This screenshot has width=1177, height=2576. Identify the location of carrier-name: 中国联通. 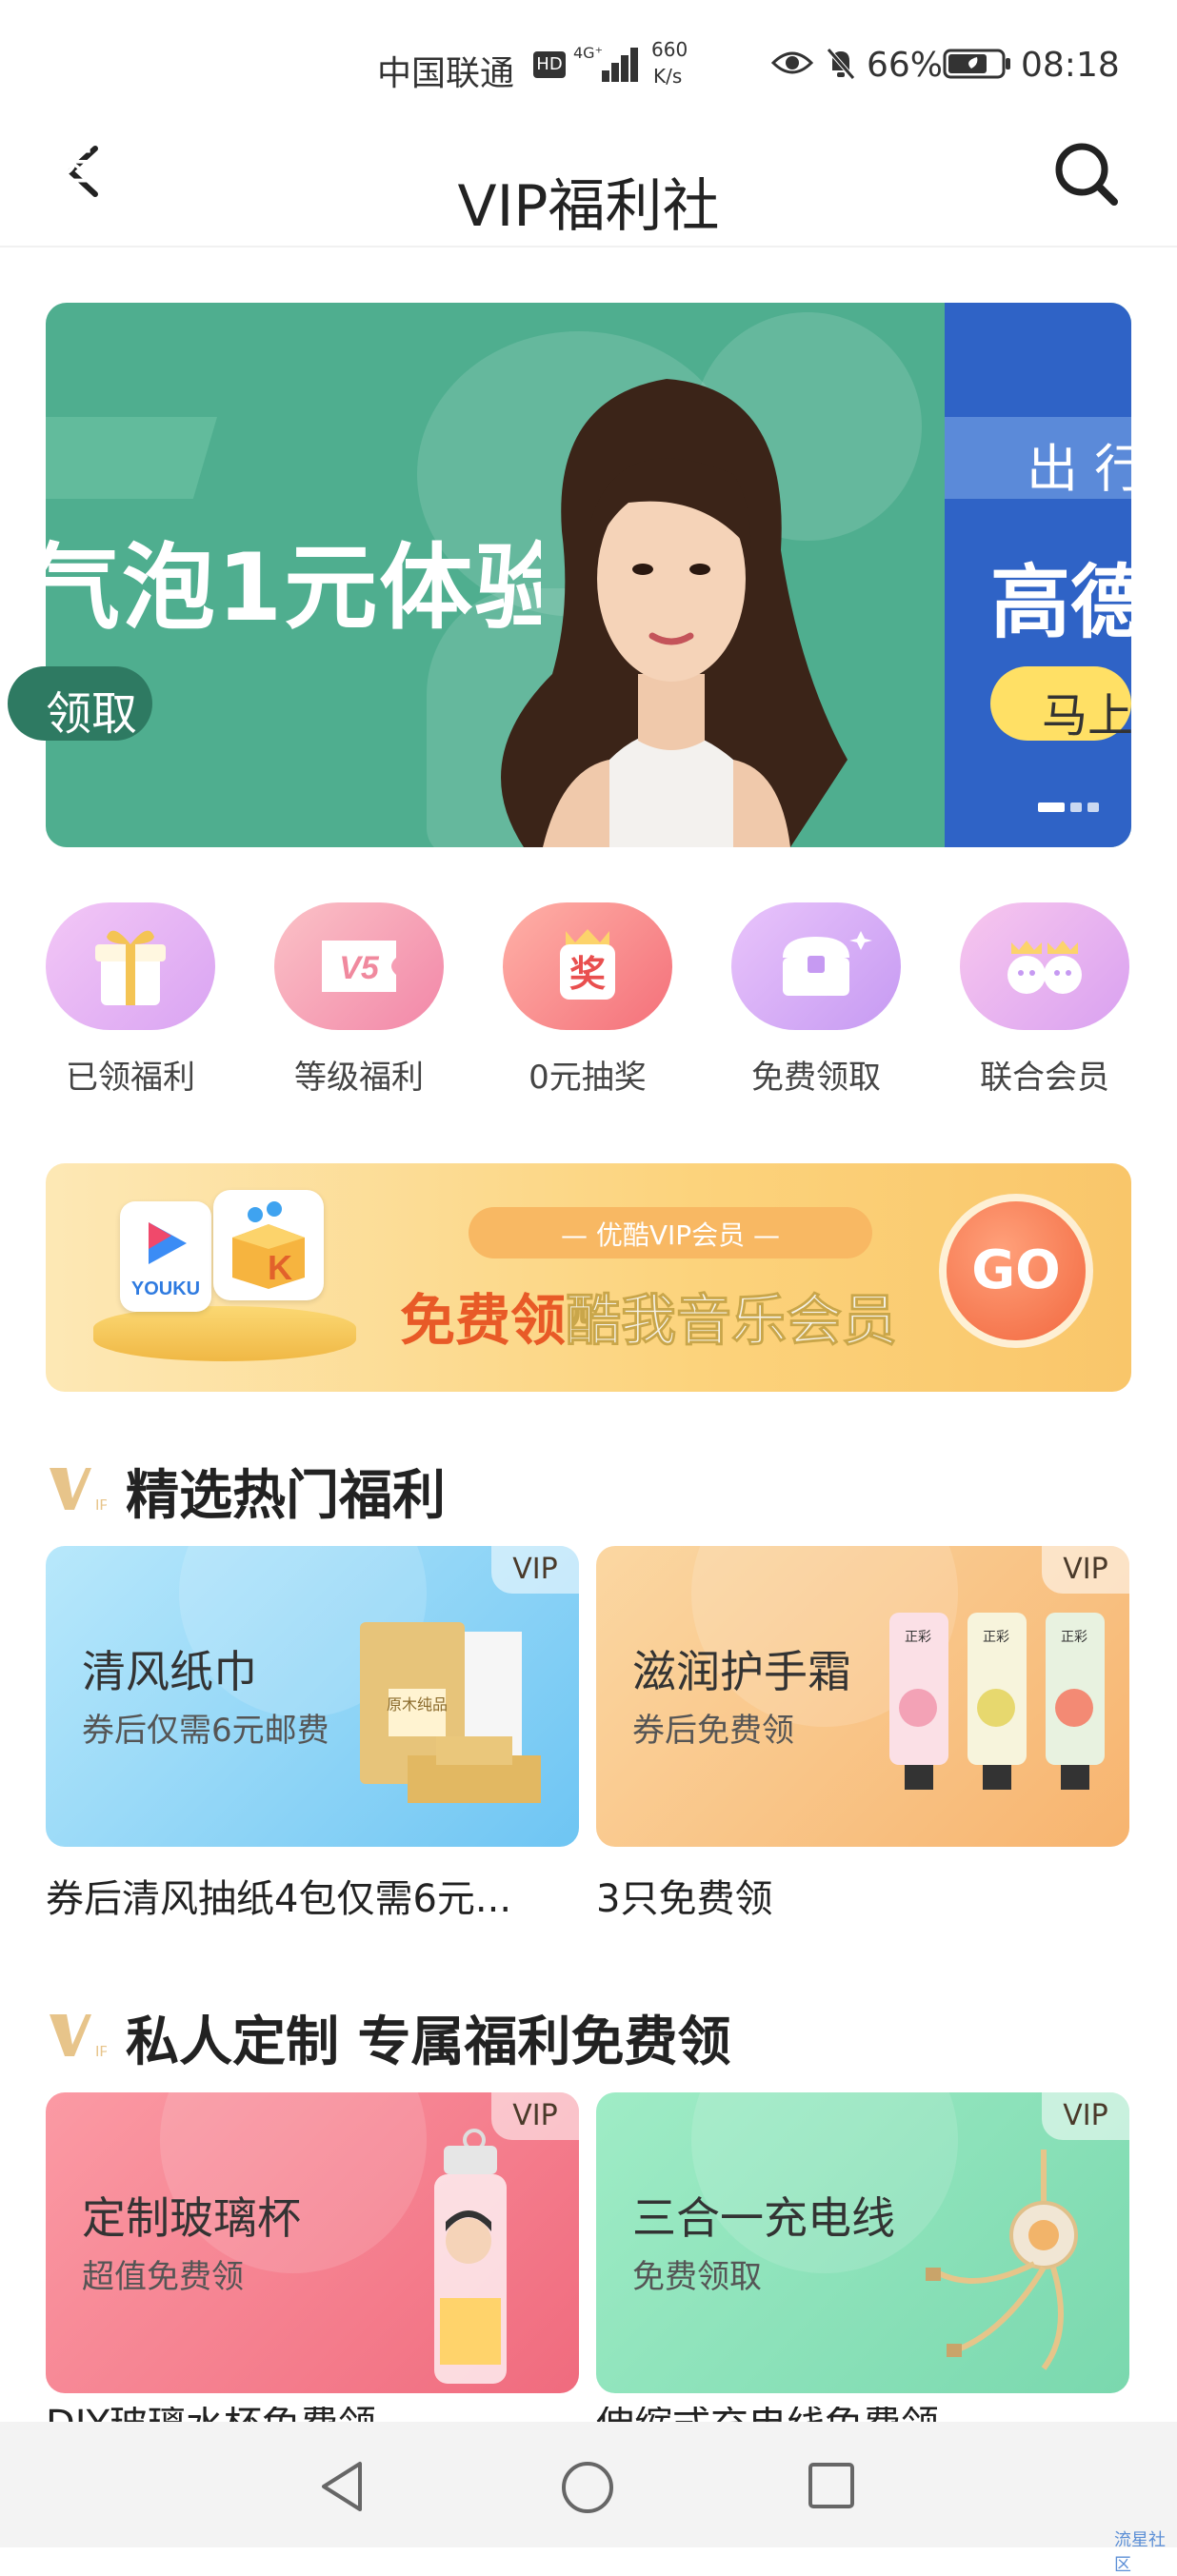
(446, 74).